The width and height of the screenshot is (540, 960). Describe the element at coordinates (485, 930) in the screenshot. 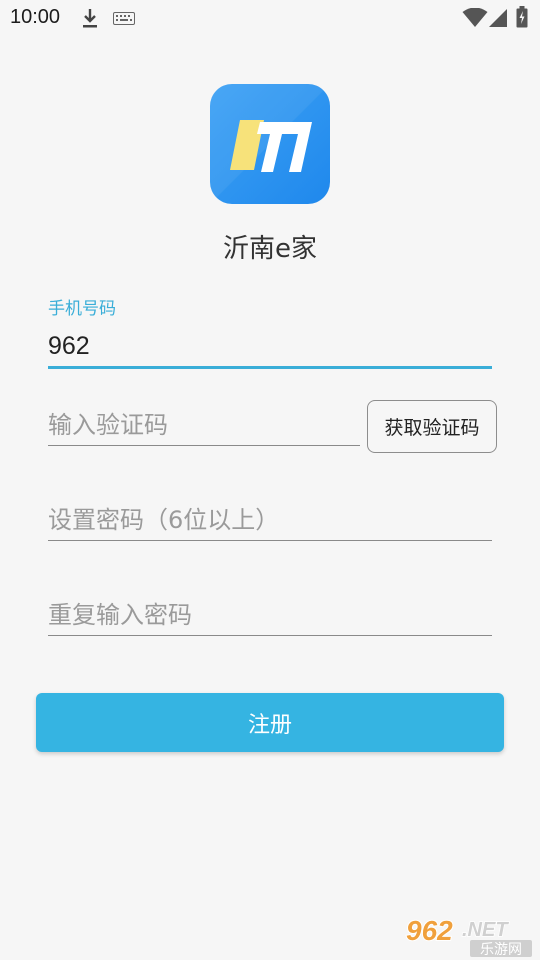

I see `svg-text: .NET` at that location.